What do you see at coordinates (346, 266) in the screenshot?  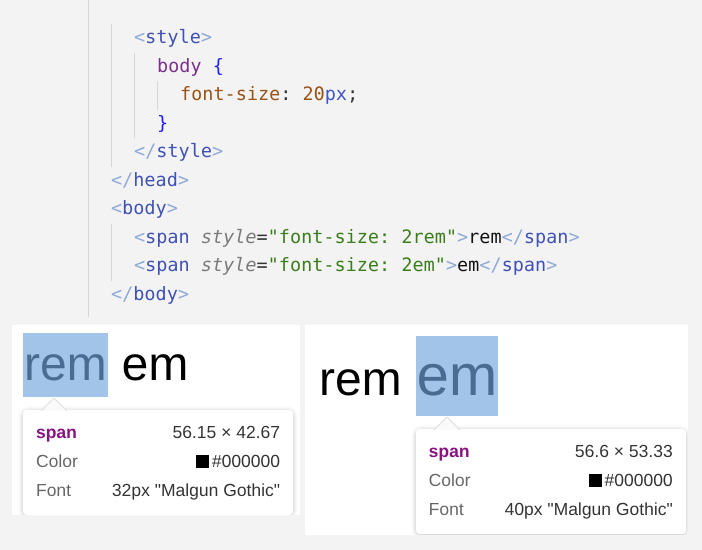 I see `code-line: <span style="font-size: 2em">em</span>` at bounding box center [346, 266].